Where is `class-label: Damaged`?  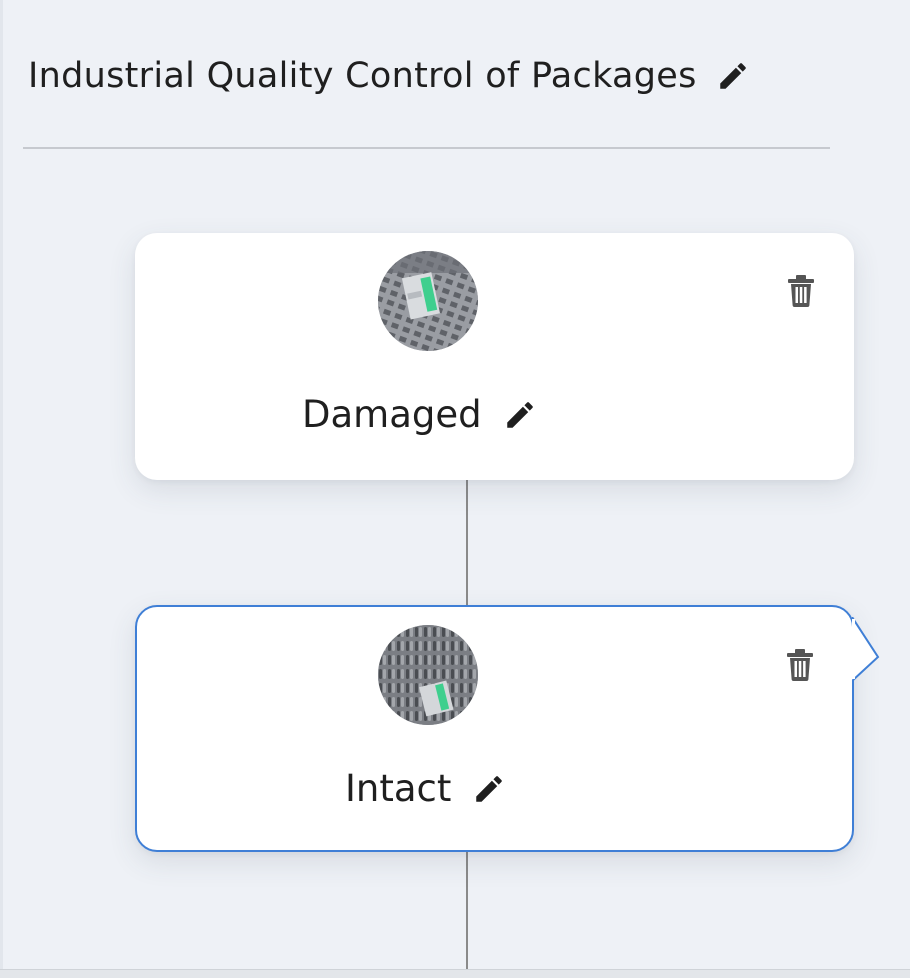
class-label: Damaged is located at coordinates (392, 414).